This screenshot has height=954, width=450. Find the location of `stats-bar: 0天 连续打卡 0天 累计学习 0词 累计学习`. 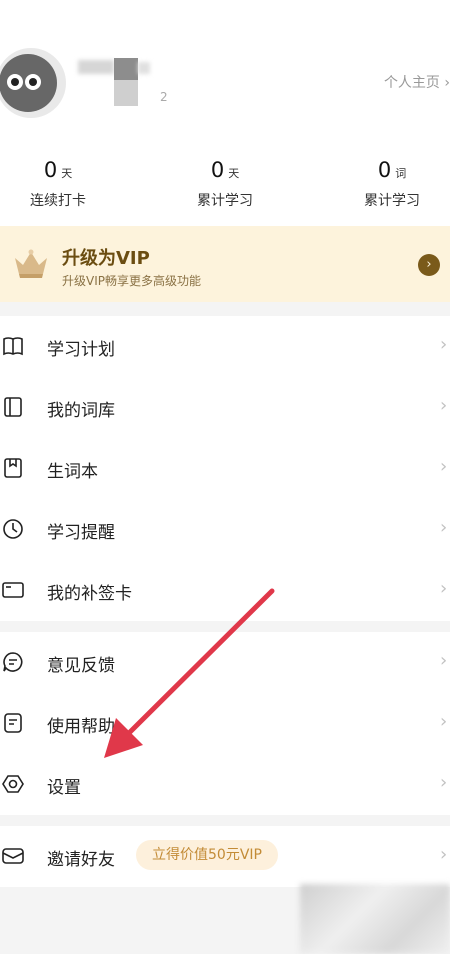

stats-bar: 0天 连续打卡 0天 累计学习 0词 累计学习 is located at coordinates (225, 178).